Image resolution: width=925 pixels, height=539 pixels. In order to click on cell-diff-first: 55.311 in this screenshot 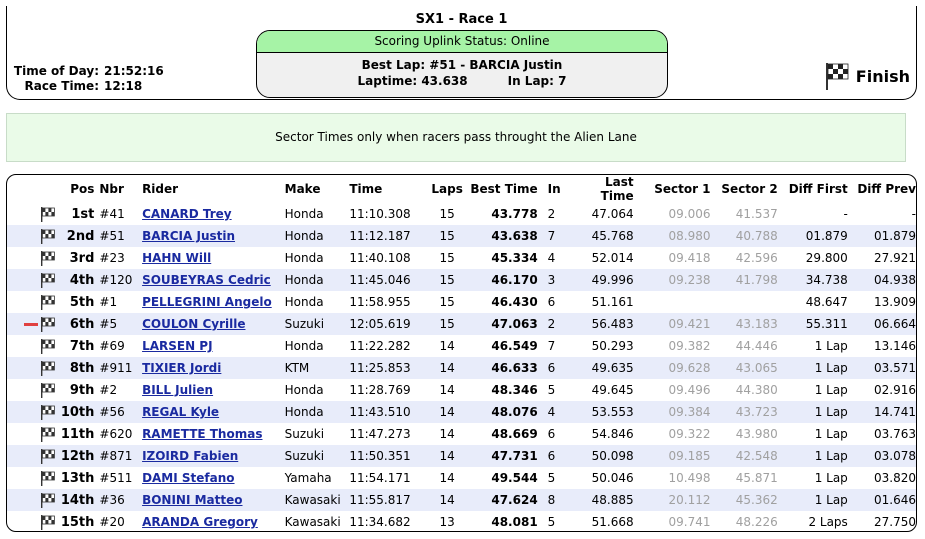, I will do `click(812, 324)`.